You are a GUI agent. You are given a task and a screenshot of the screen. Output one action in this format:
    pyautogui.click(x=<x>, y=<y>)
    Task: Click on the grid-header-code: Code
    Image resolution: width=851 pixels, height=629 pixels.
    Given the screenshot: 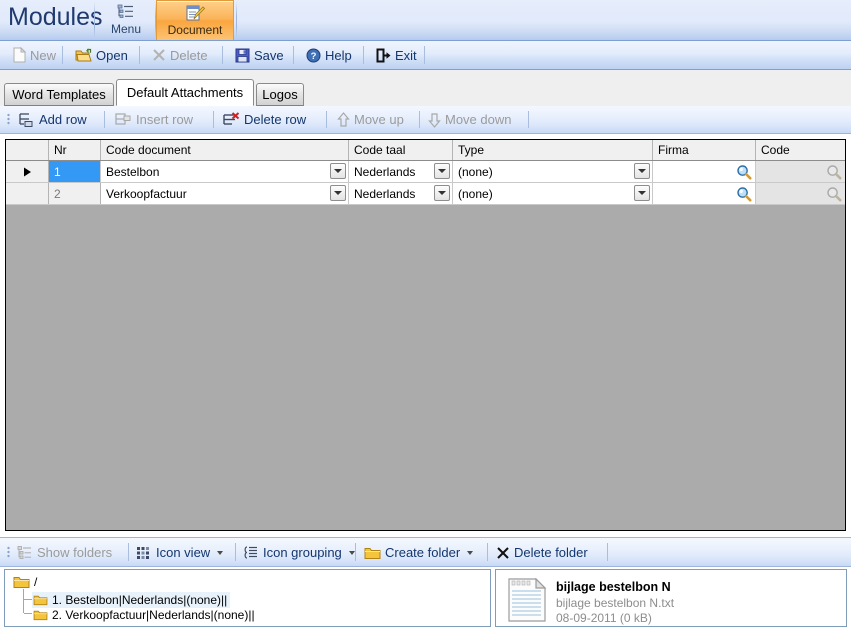 What is the action you would take?
    pyautogui.click(x=800, y=150)
    